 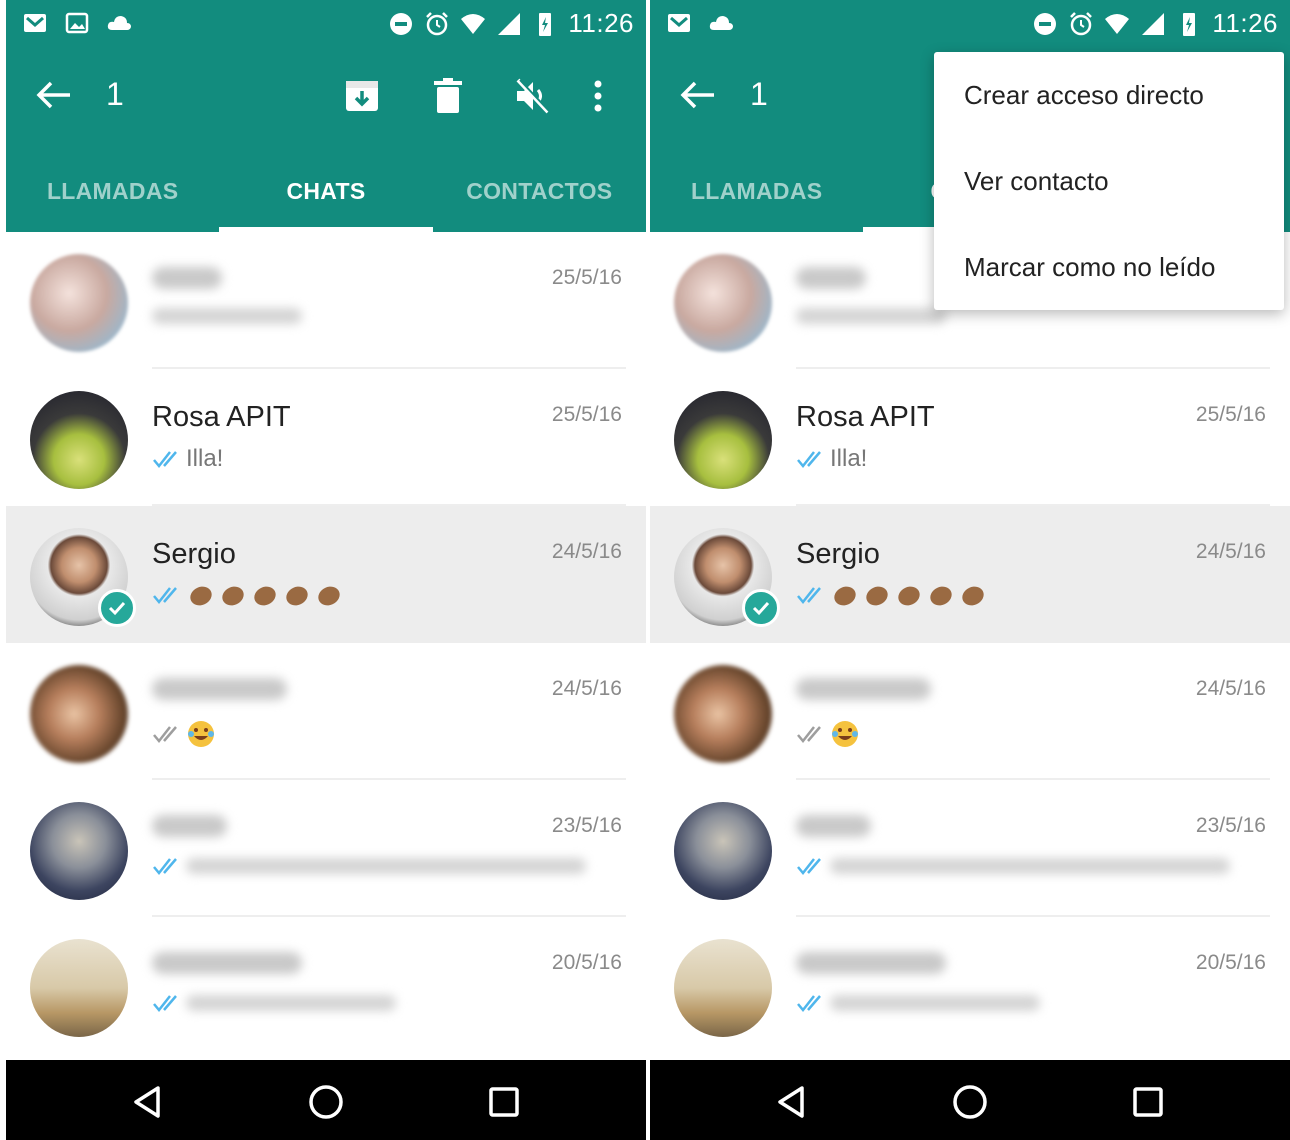 I want to click on gallery-icon, so click(x=77, y=23).